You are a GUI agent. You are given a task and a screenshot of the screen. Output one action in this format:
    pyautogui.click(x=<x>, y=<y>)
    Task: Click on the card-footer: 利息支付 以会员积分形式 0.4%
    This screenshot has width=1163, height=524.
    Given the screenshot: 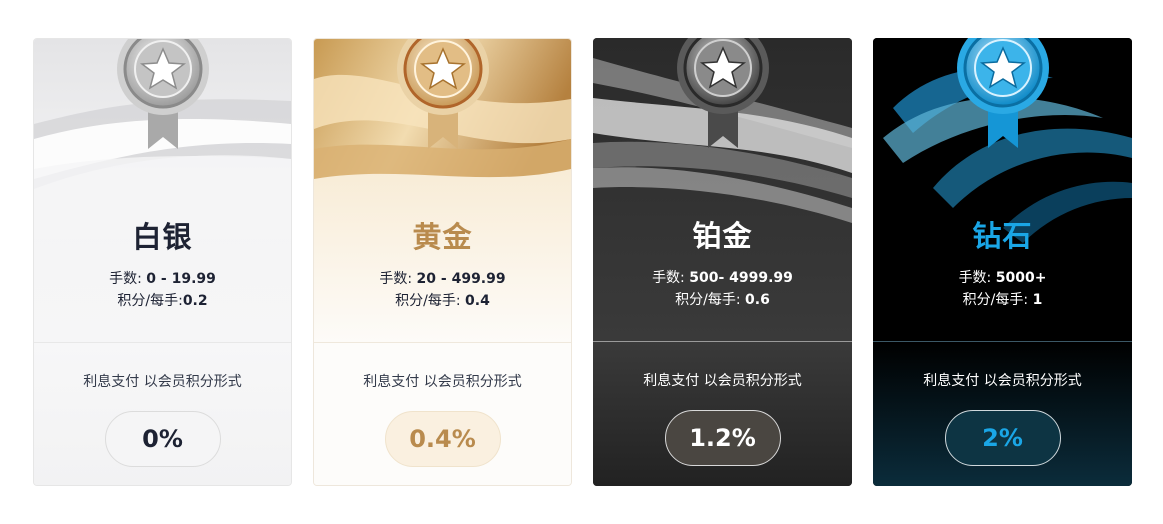 What is the action you would take?
    pyautogui.click(x=442, y=414)
    